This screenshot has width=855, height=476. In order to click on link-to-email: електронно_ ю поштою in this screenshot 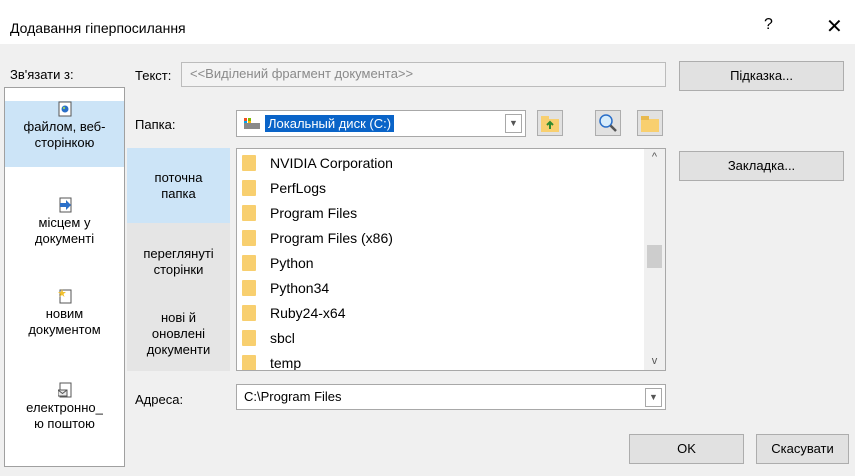, I will do `click(64, 412)`.